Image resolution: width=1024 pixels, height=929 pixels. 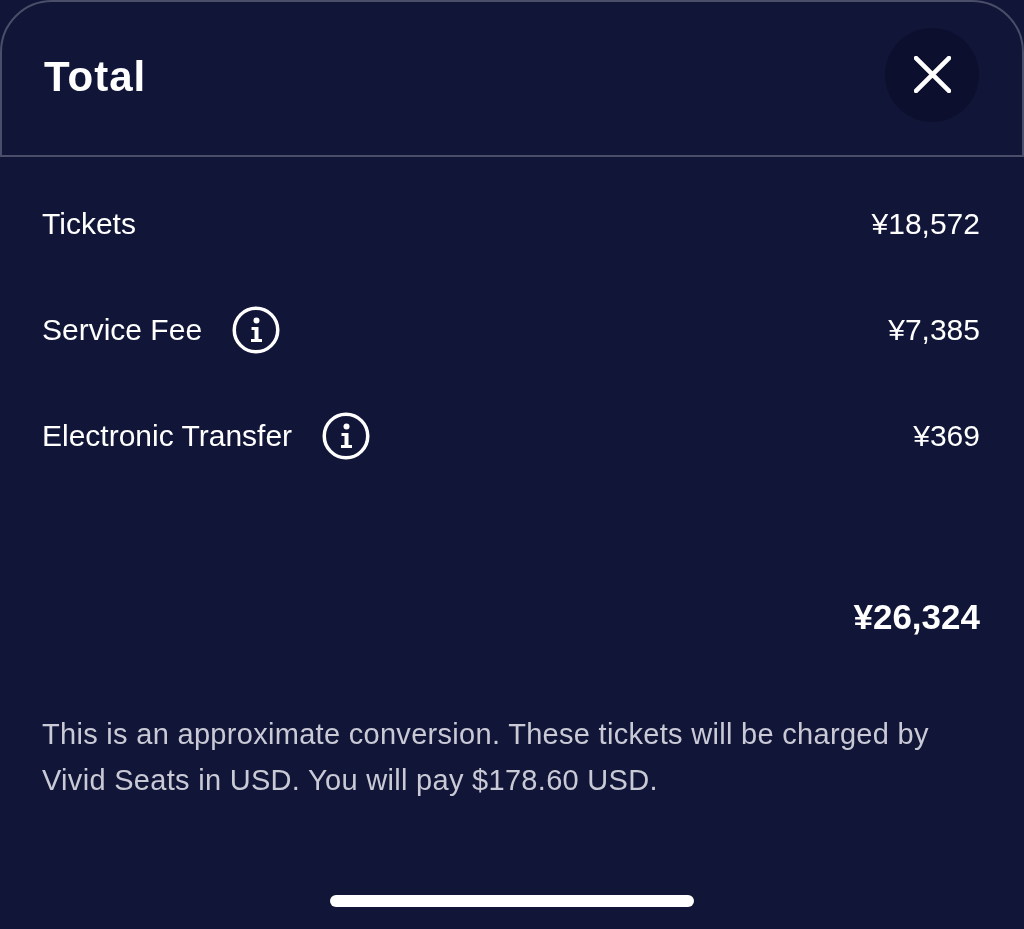 I want to click on close-icon, so click(x=932, y=74).